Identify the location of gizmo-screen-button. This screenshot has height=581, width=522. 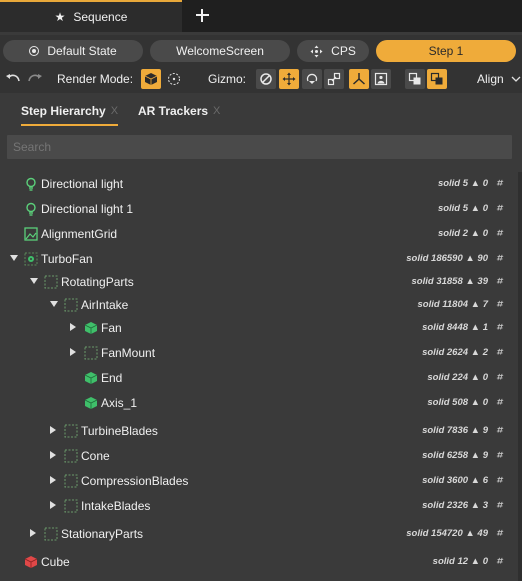
(381, 79).